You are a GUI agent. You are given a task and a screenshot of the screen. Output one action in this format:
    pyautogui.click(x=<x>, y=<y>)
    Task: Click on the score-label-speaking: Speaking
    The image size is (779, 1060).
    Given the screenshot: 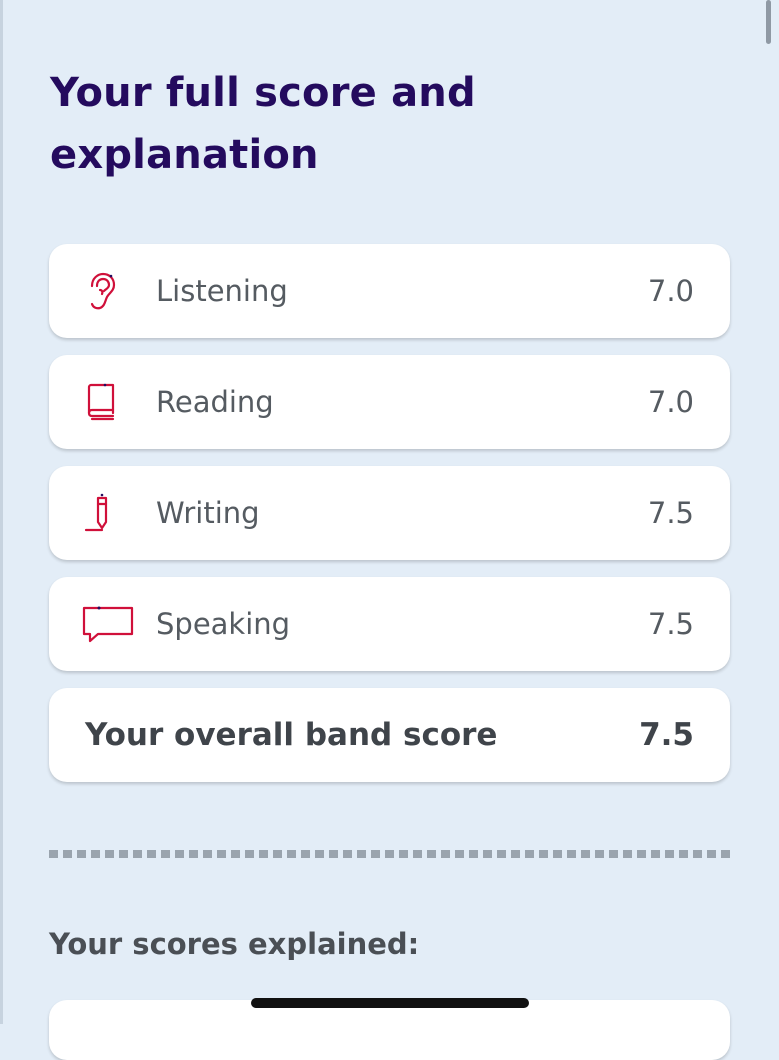 What is the action you would take?
    pyautogui.click(x=223, y=624)
    